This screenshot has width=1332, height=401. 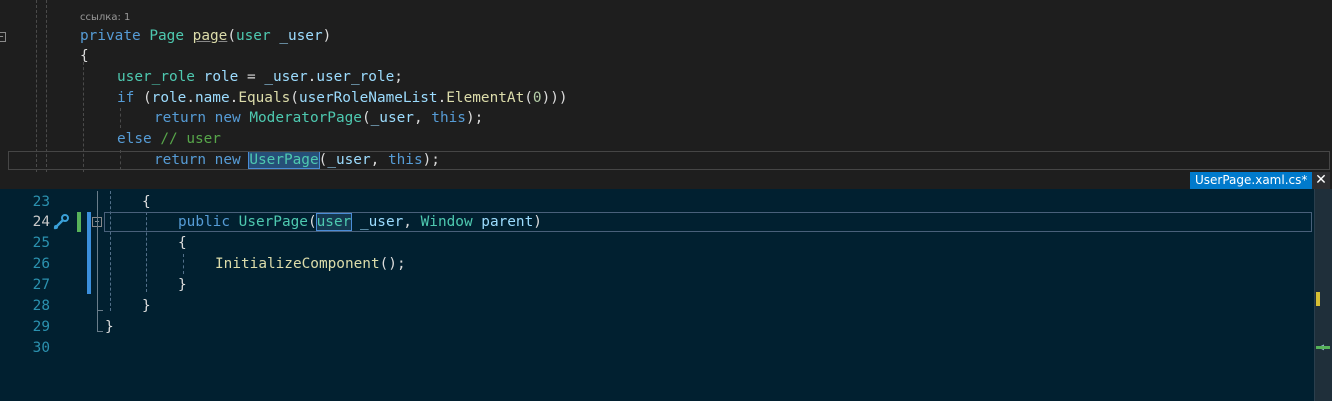 What do you see at coordinates (310, 264) in the screenshot?
I see `code-line: InitializeComponent();` at bounding box center [310, 264].